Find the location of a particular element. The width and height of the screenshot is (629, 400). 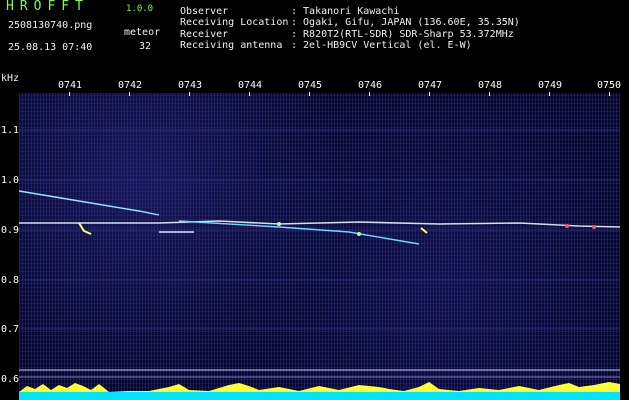

file-name: 2508130740.png is located at coordinates (50, 25).